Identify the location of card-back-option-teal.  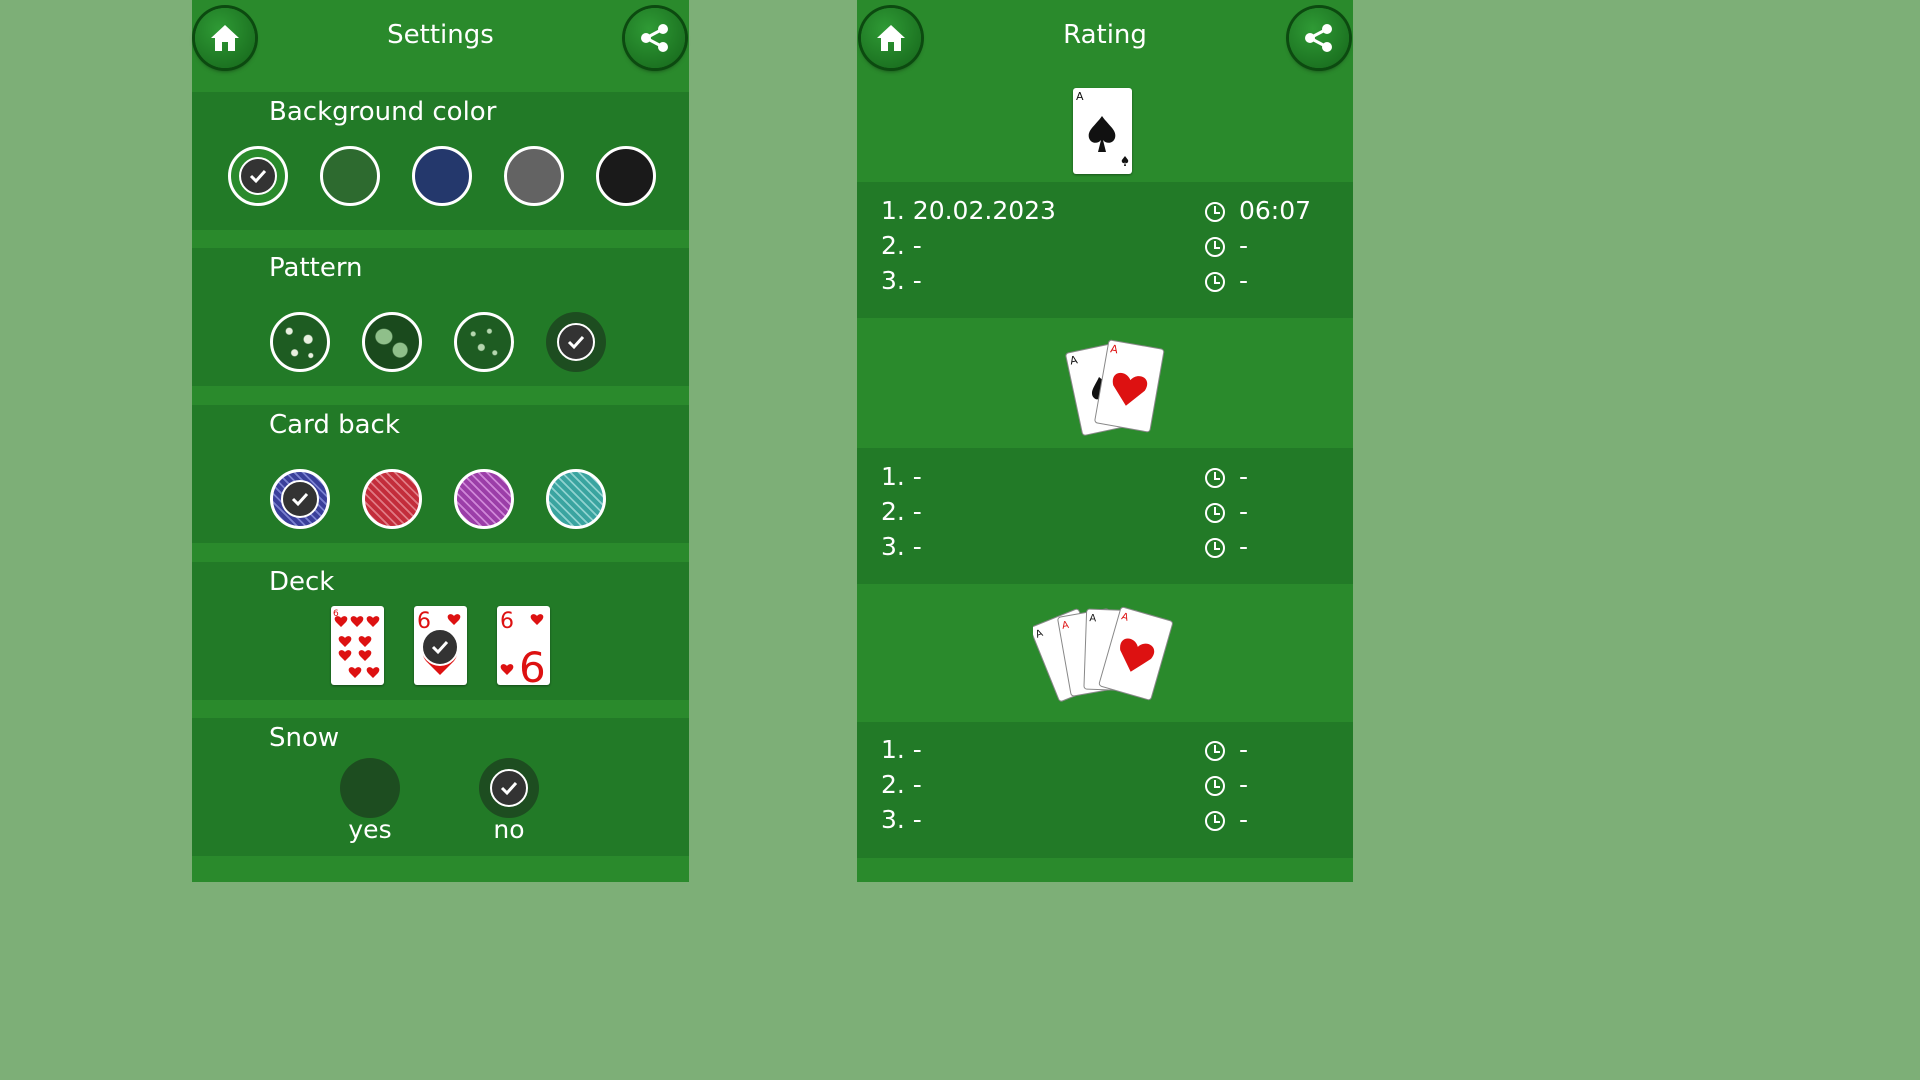
(576, 499).